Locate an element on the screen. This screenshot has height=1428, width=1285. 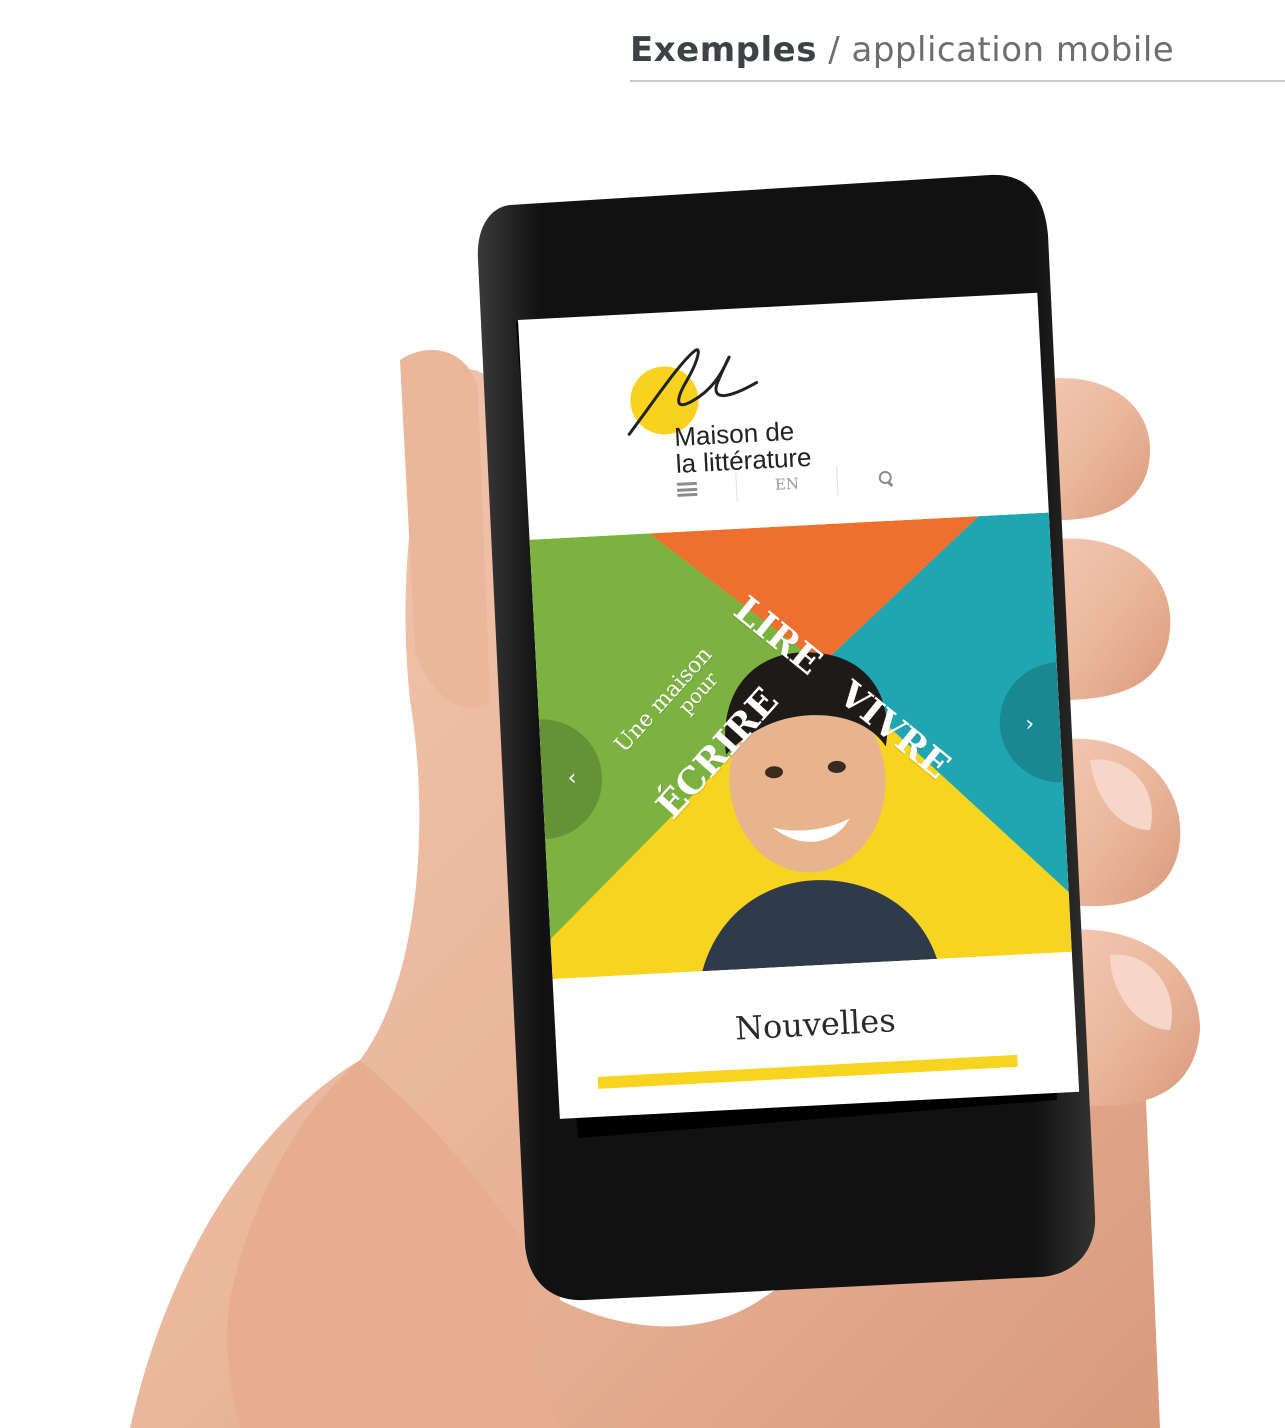
hero-background is located at coordinates (800, 746).